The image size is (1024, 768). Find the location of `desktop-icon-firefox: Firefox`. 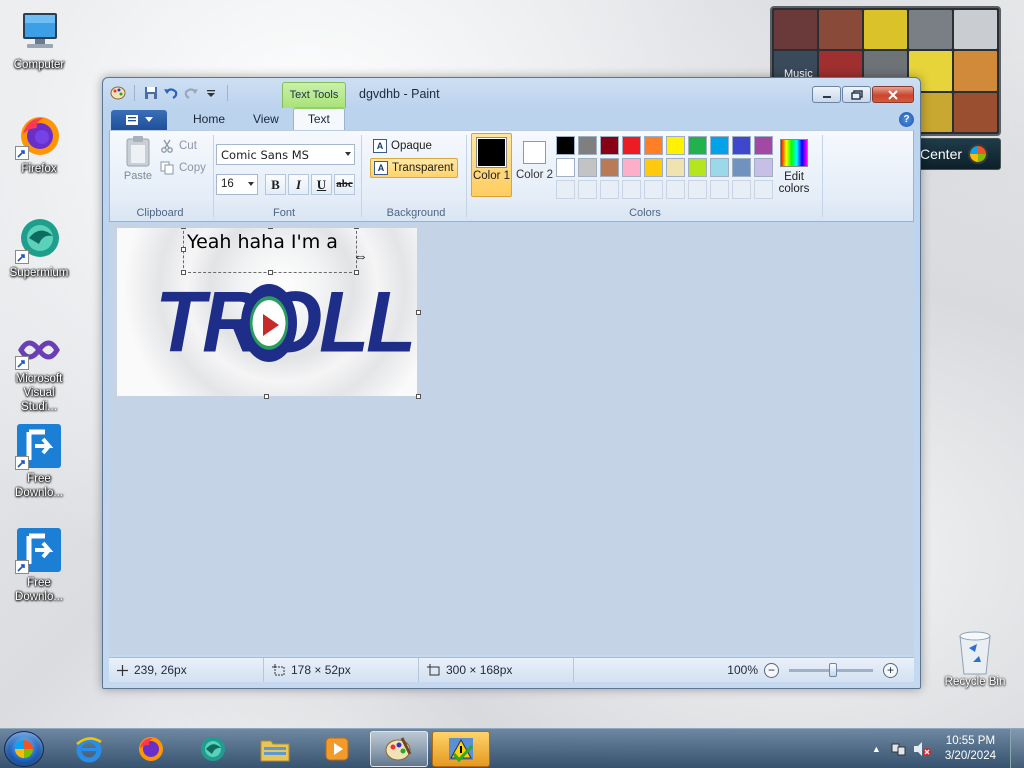

desktop-icon-firefox: Firefox is located at coordinates (39, 144).